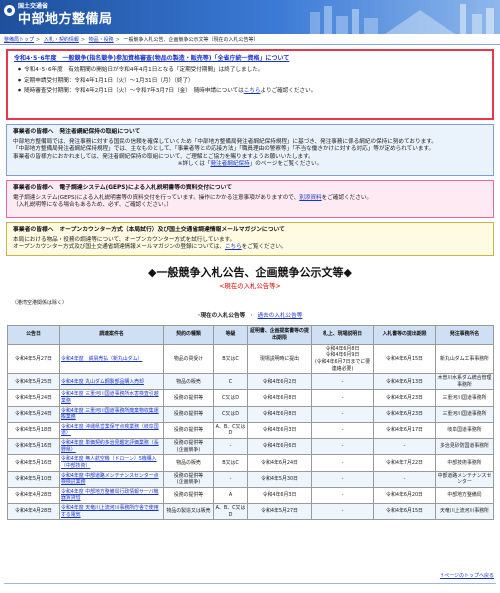 Image resolution: width=500 pixels, height=593 pixels. Describe the element at coordinates (279, 382) in the screenshot. I see `table-cell: 令和4年6月2日` at that location.